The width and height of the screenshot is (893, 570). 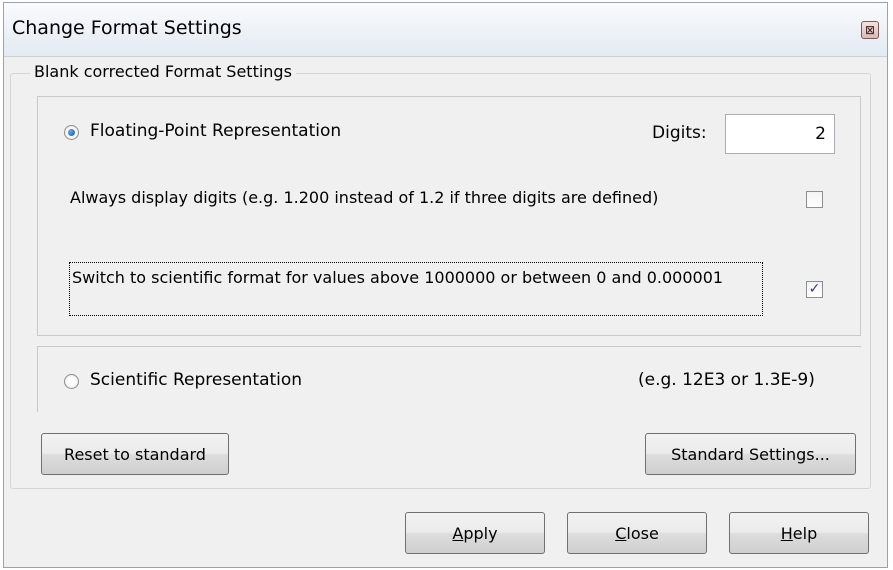 I want to click on always-display-checkbox, so click(x=814, y=199).